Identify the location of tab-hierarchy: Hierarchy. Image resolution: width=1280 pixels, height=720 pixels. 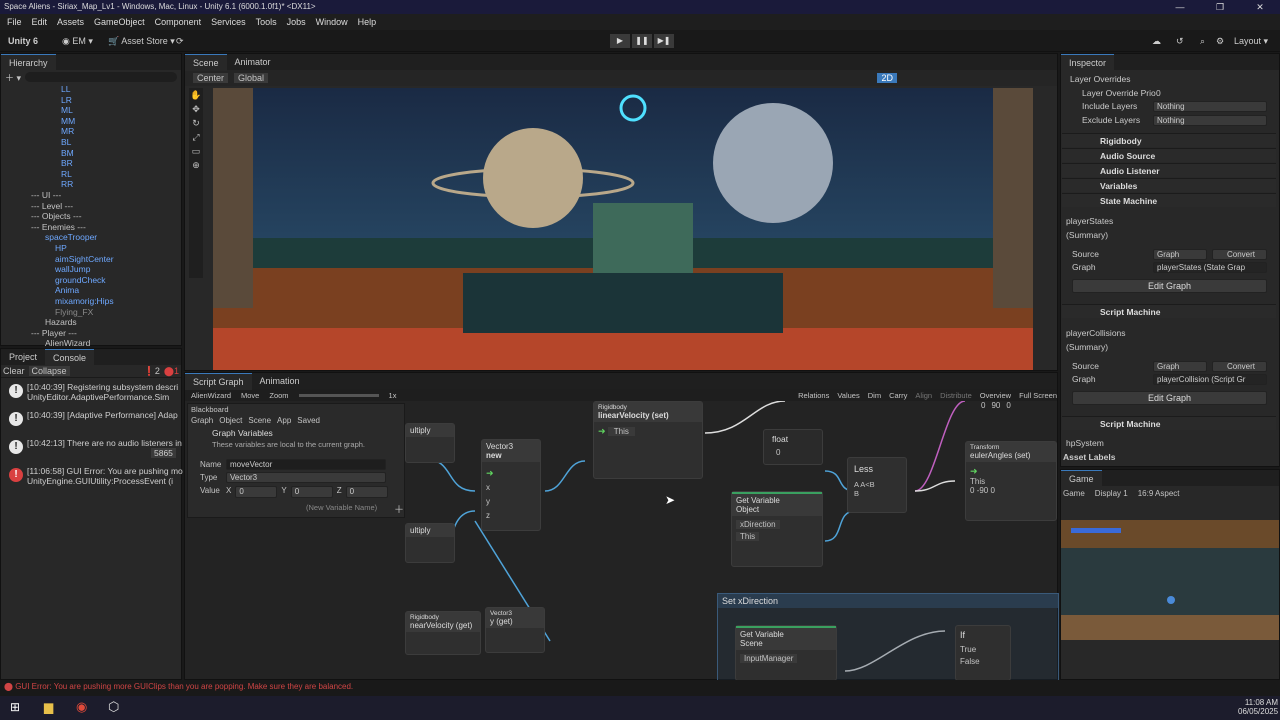
(28, 62).